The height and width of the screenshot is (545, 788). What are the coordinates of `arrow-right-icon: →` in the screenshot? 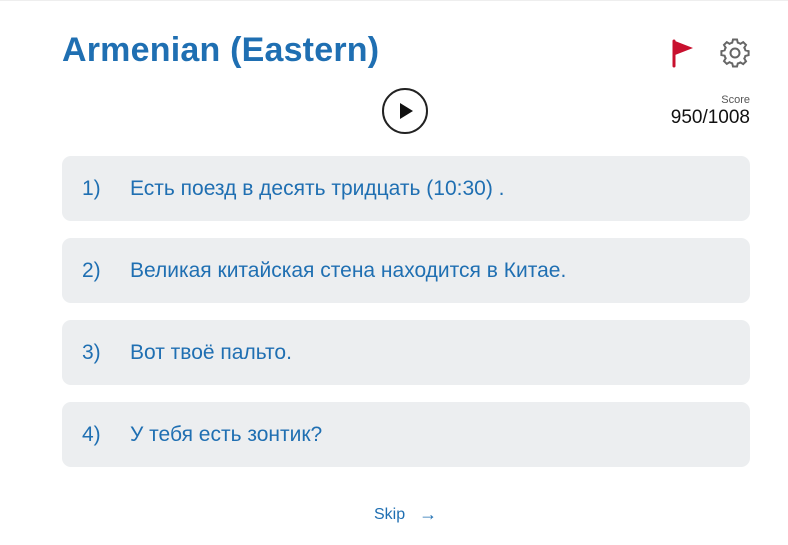 It's located at (428, 514).